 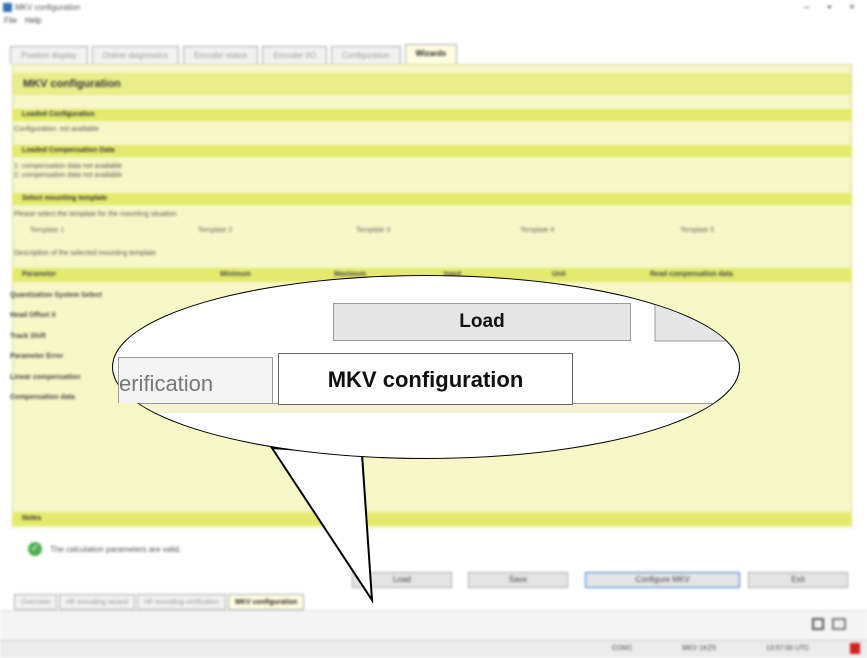 What do you see at coordinates (482, 322) in the screenshot?
I see `zoom-load-button: Load` at bounding box center [482, 322].